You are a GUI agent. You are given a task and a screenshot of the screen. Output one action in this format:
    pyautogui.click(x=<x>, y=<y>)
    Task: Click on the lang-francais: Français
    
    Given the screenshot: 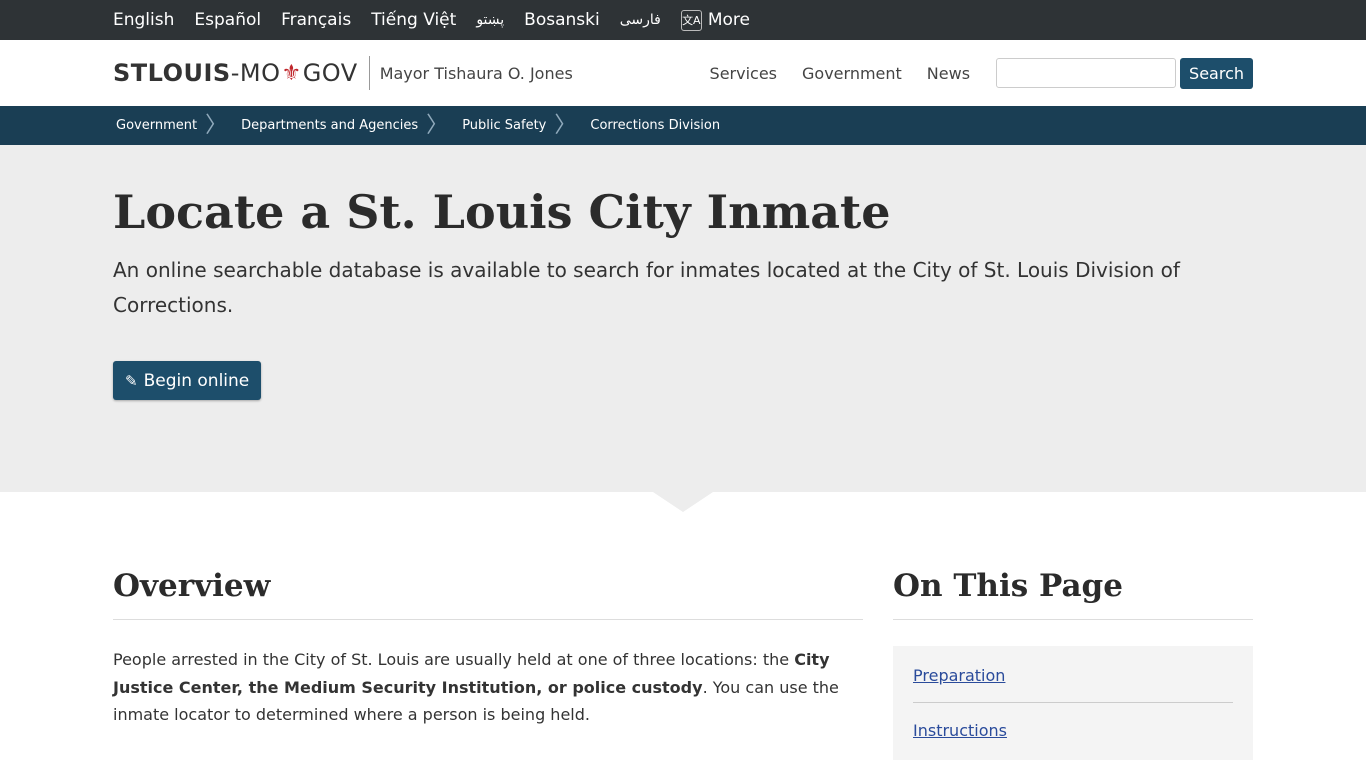 What is the action you would take?
    pyautogui.click(x=316, y=20)
    